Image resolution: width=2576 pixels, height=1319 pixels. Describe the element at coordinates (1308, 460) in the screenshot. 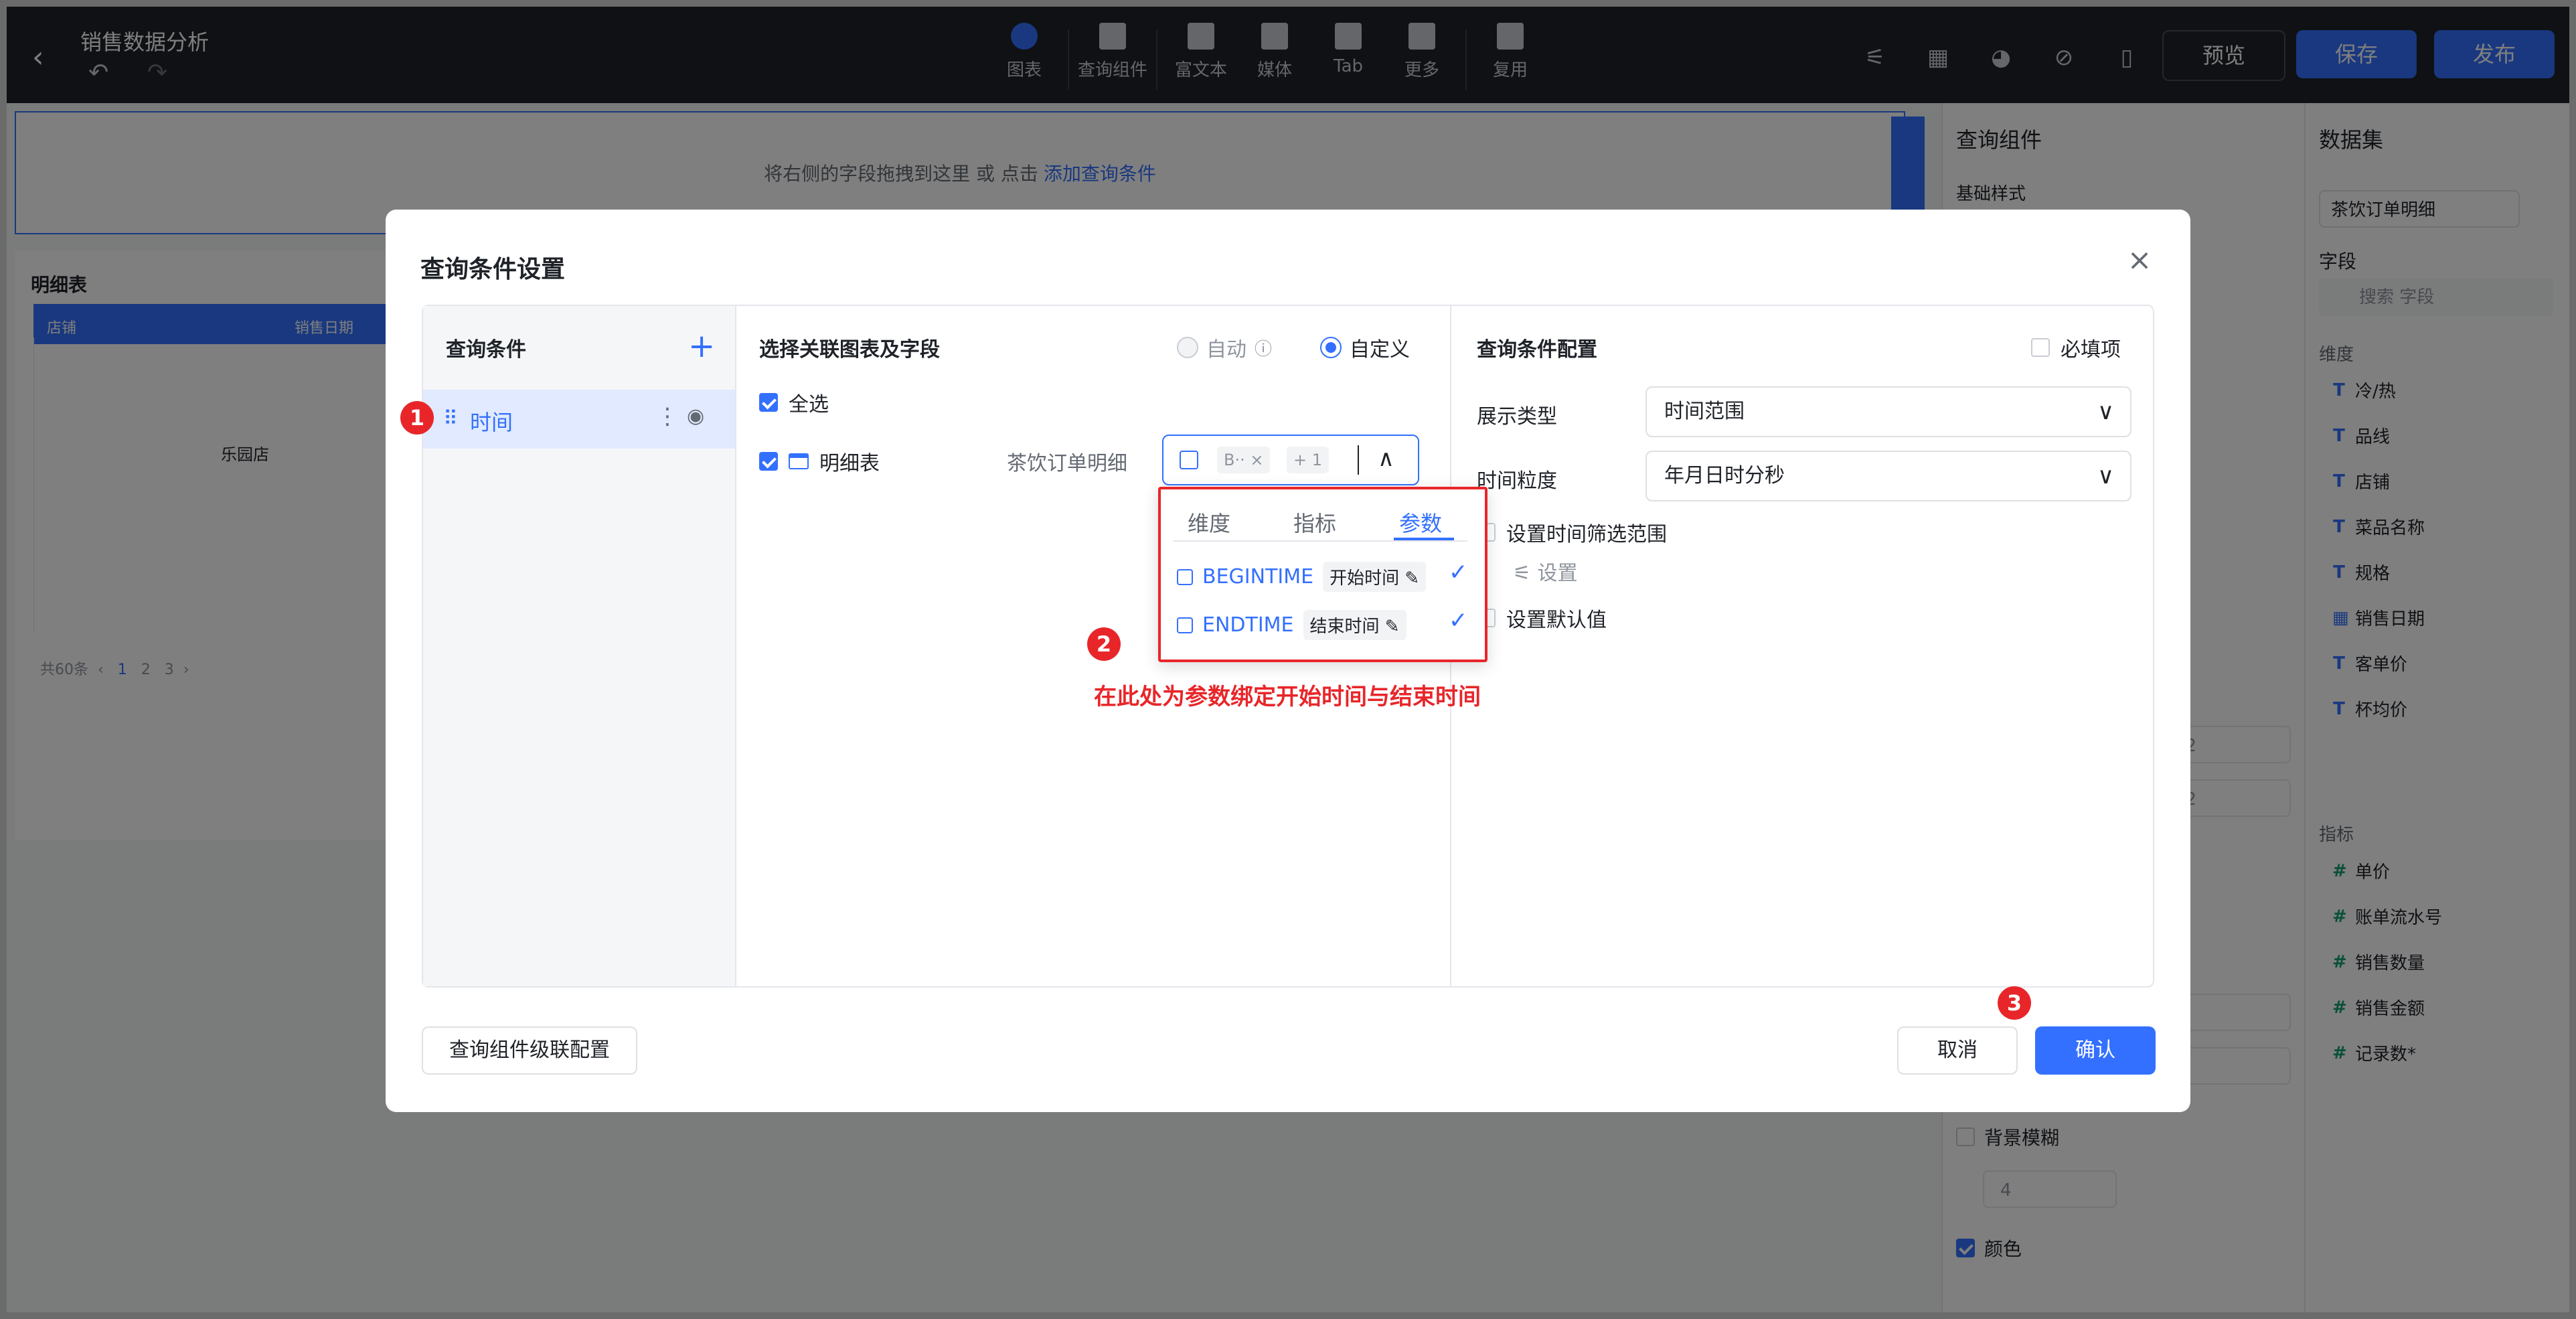

I see `field-more-tag: + 1` at that location.